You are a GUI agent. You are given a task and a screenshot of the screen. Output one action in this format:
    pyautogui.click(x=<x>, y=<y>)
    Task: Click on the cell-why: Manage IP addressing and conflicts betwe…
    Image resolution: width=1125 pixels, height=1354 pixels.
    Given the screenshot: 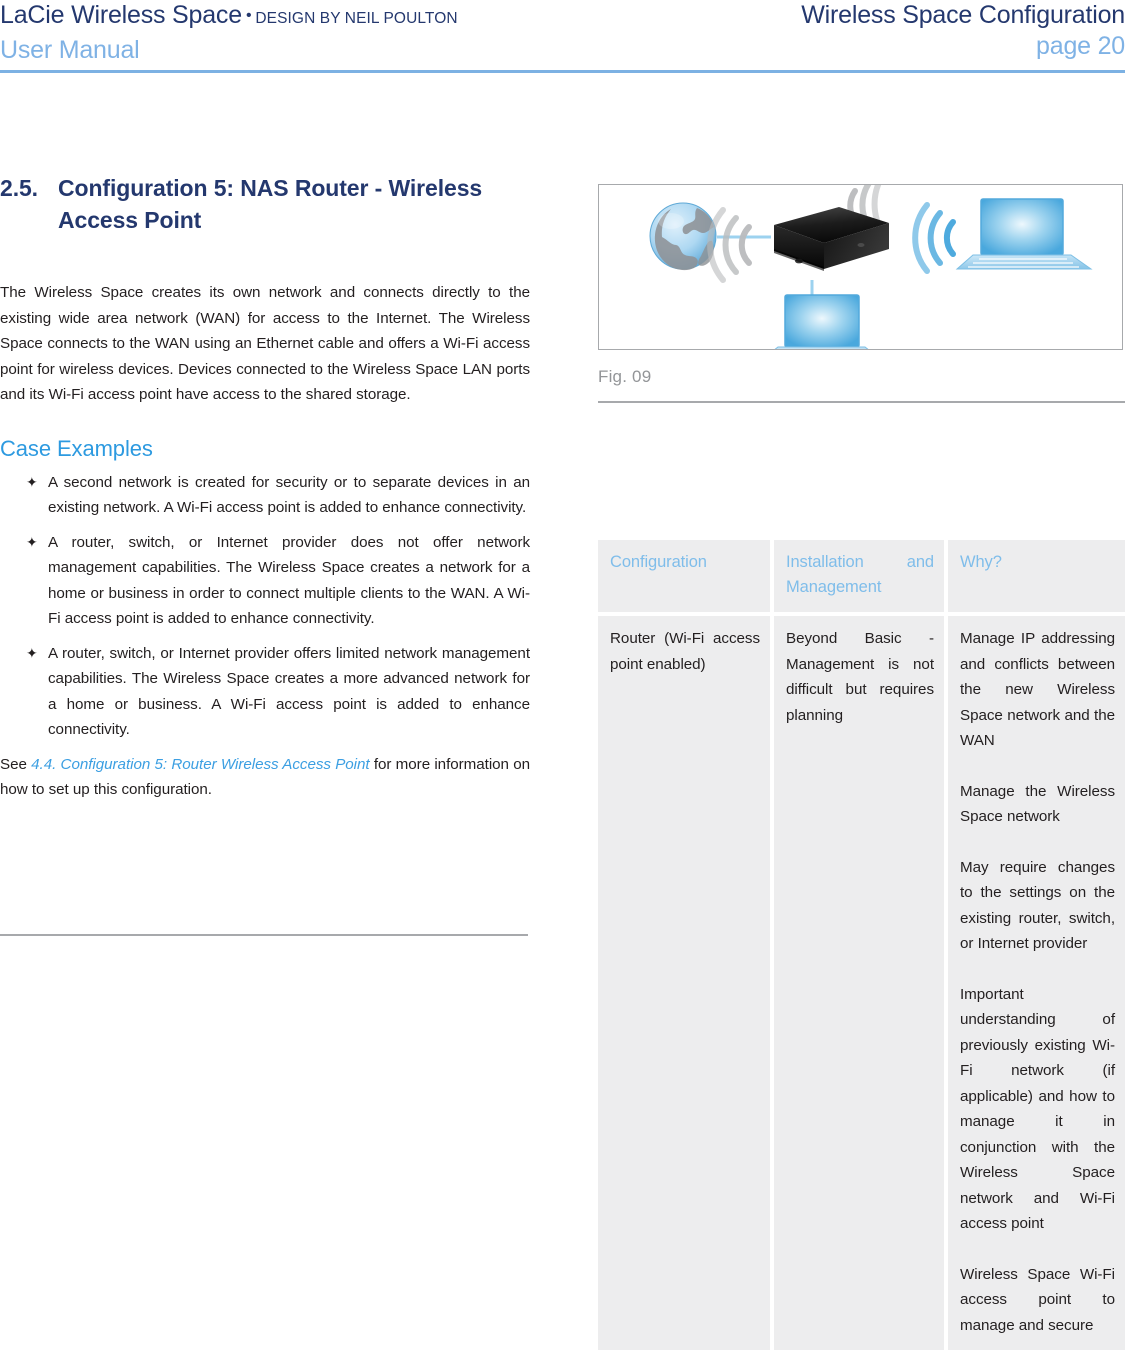 What is the action you would take?
    pyautogui.click(x=1036, y=985)
    